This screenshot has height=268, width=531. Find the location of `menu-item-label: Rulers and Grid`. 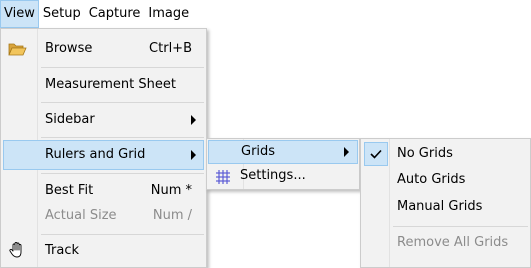

menu-item-label: Rulers and Grid is located at coordinates (95, 154).